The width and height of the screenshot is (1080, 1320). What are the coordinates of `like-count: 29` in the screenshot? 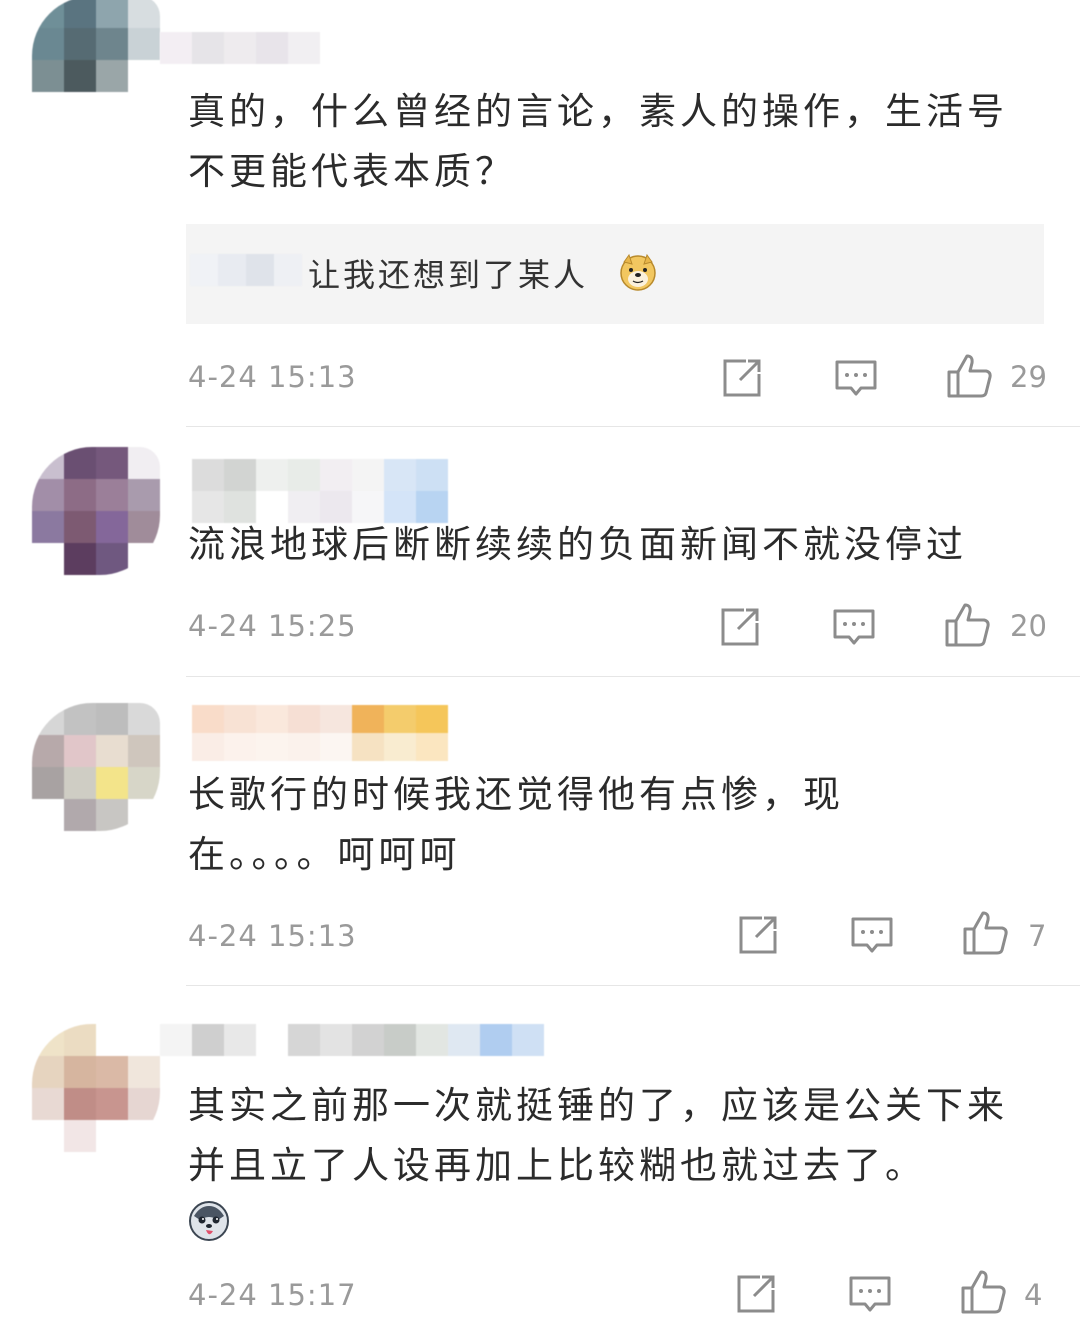 It's located at (1028, 377).